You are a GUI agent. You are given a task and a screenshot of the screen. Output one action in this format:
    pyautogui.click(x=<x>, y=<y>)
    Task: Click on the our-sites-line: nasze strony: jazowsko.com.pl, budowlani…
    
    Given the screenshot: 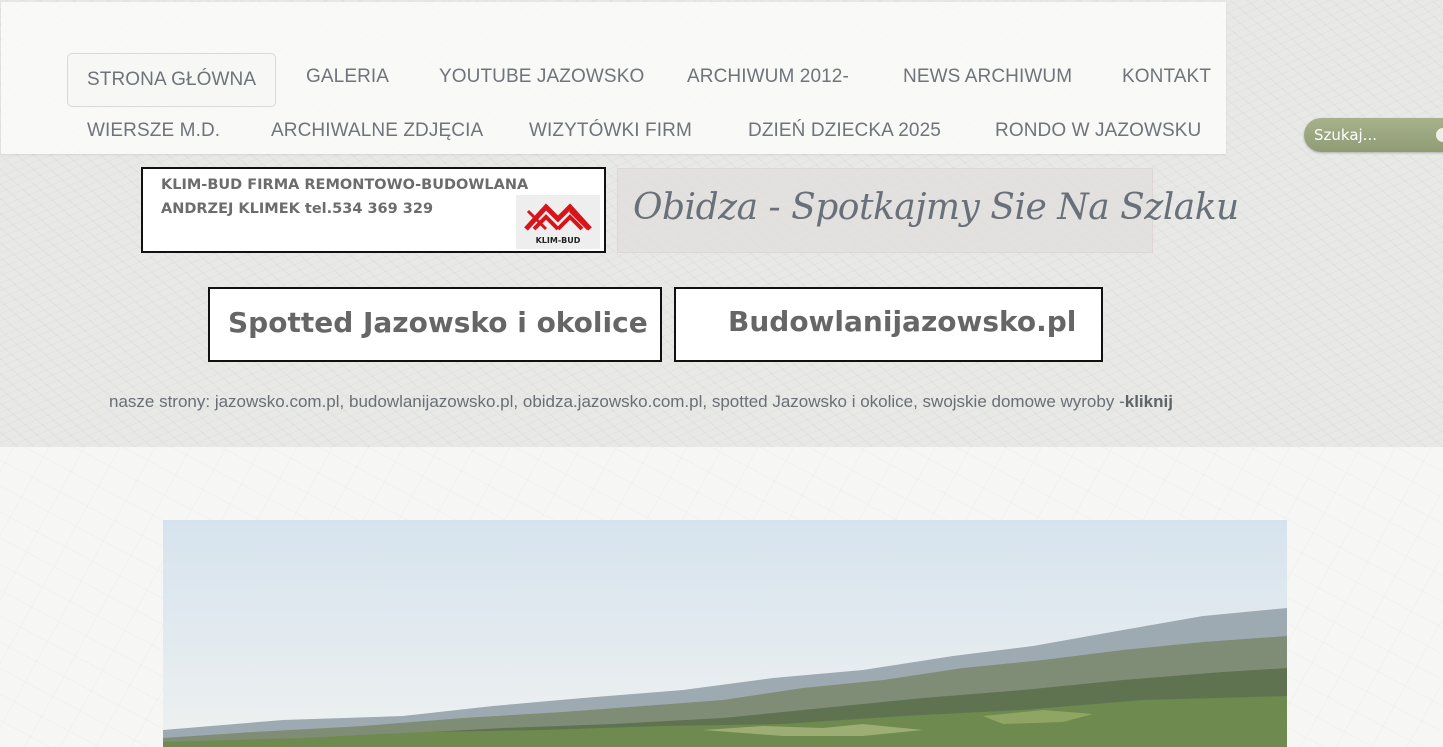 What is the action you would take?
    pyautogui.click(x=641, y=402)
    